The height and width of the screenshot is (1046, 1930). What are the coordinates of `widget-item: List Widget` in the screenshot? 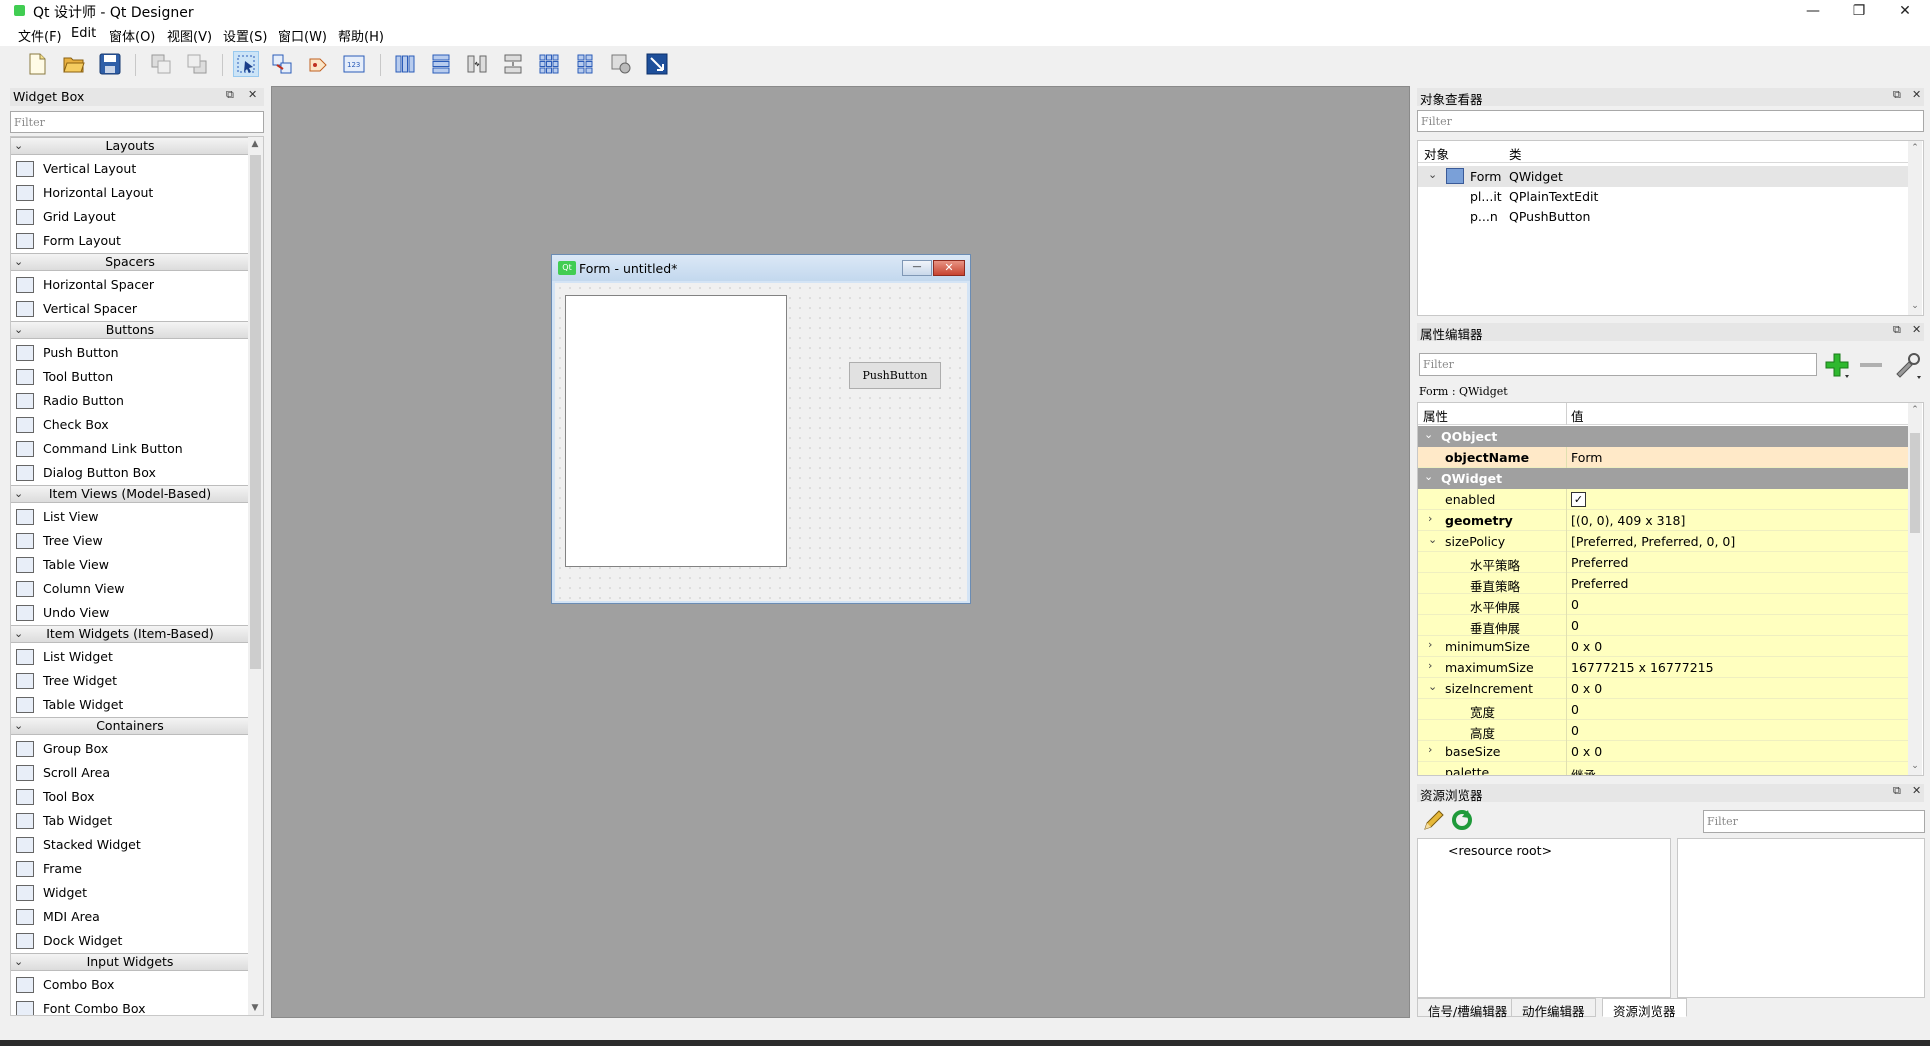 It's located at (130, 657).